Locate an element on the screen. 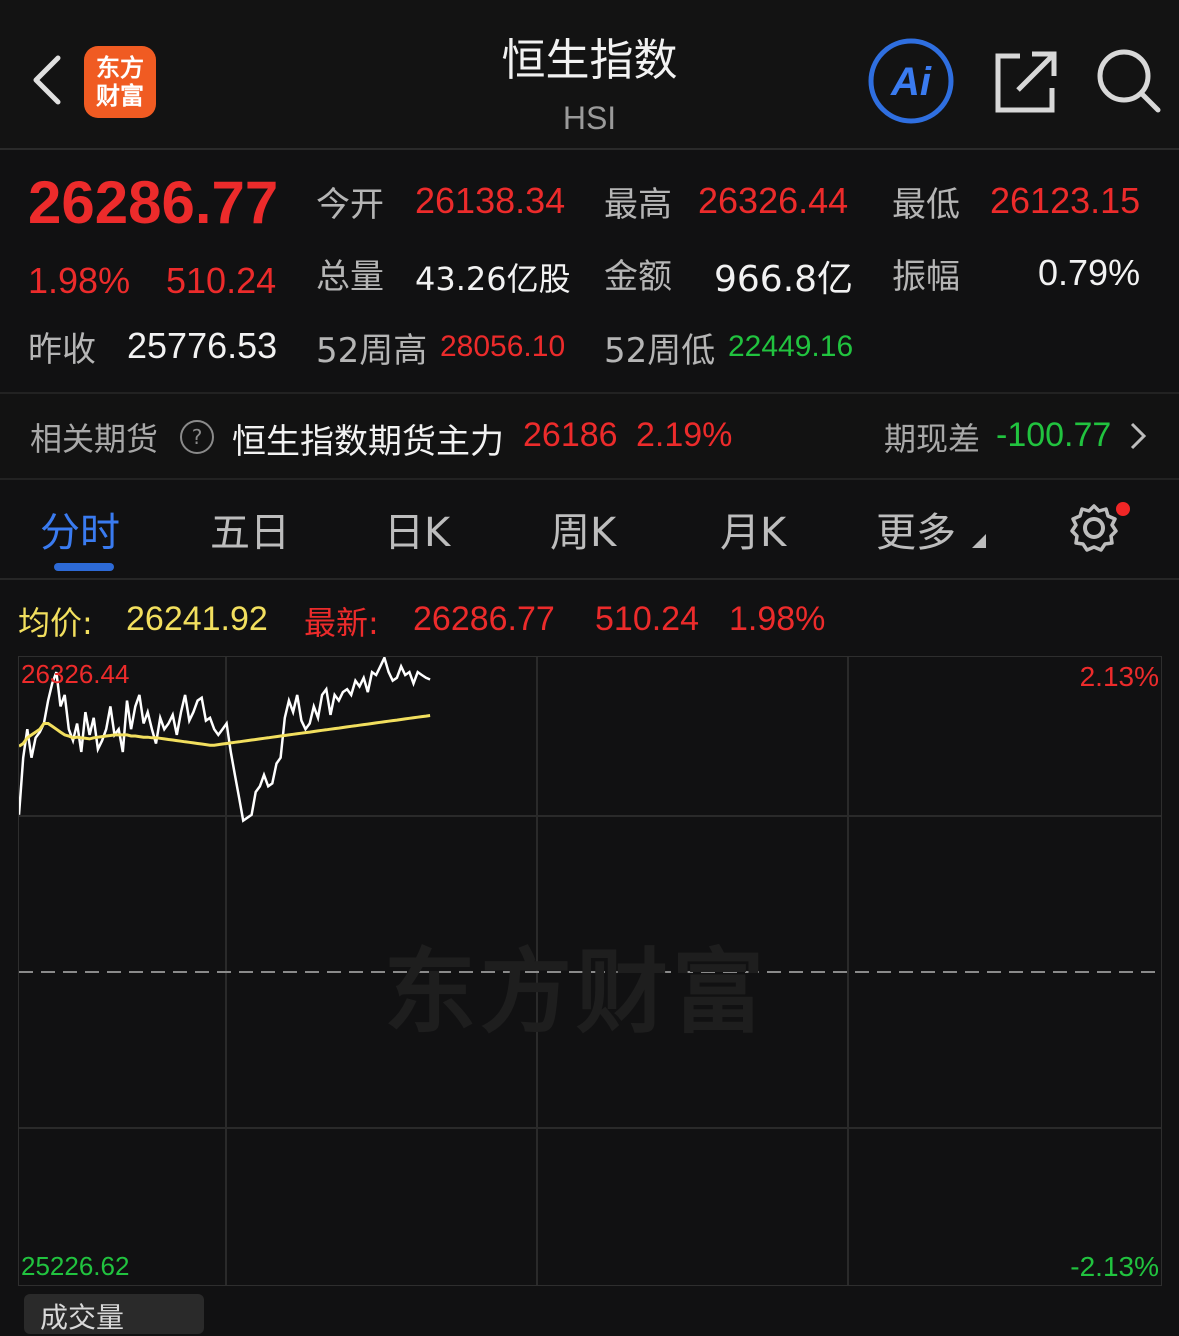  open-label: 今开 is located at coordinates (350, 205).